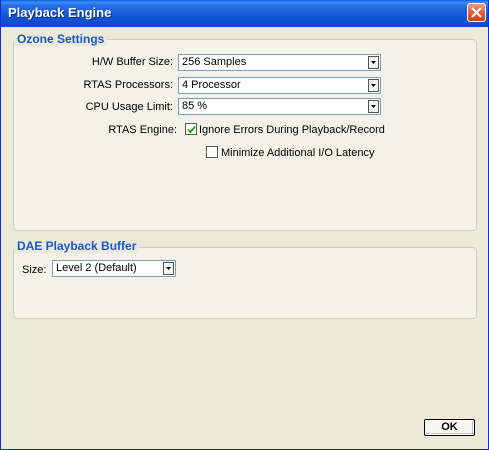  I want to click on ok-button: OK, so click(449, 427).